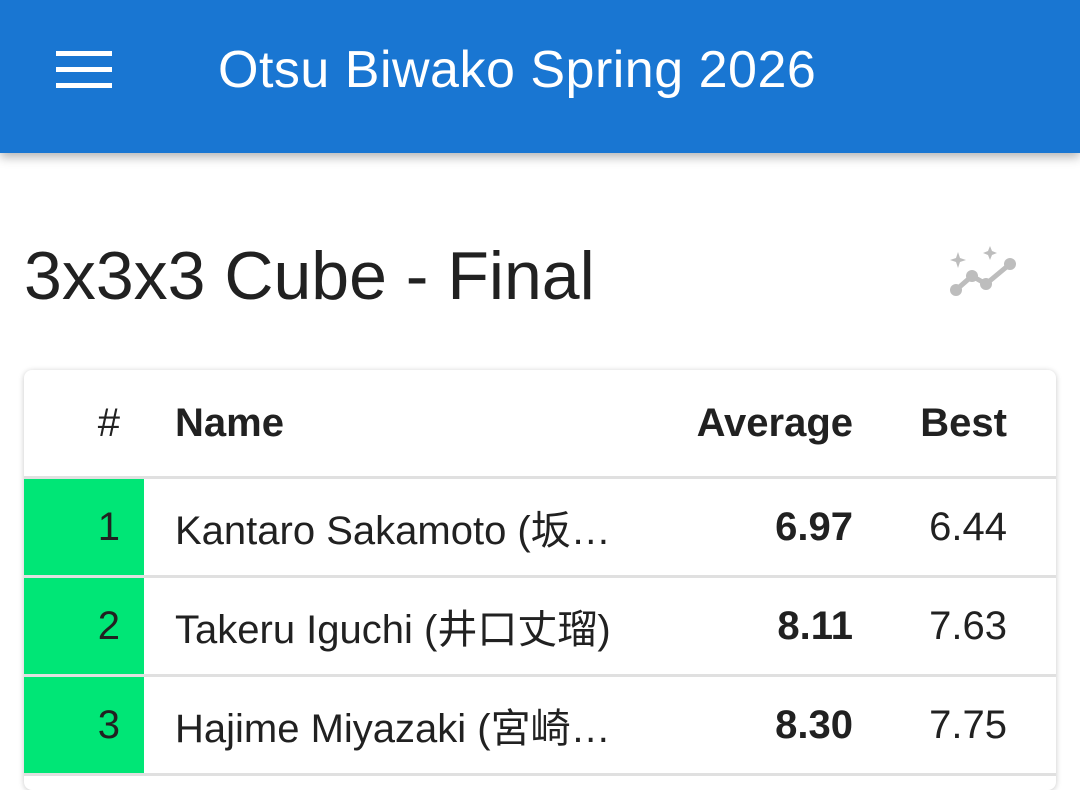  Describe the element at coordinates (540, 424) in the screenshot. I see `table-header: # Name Average Best` at that location.